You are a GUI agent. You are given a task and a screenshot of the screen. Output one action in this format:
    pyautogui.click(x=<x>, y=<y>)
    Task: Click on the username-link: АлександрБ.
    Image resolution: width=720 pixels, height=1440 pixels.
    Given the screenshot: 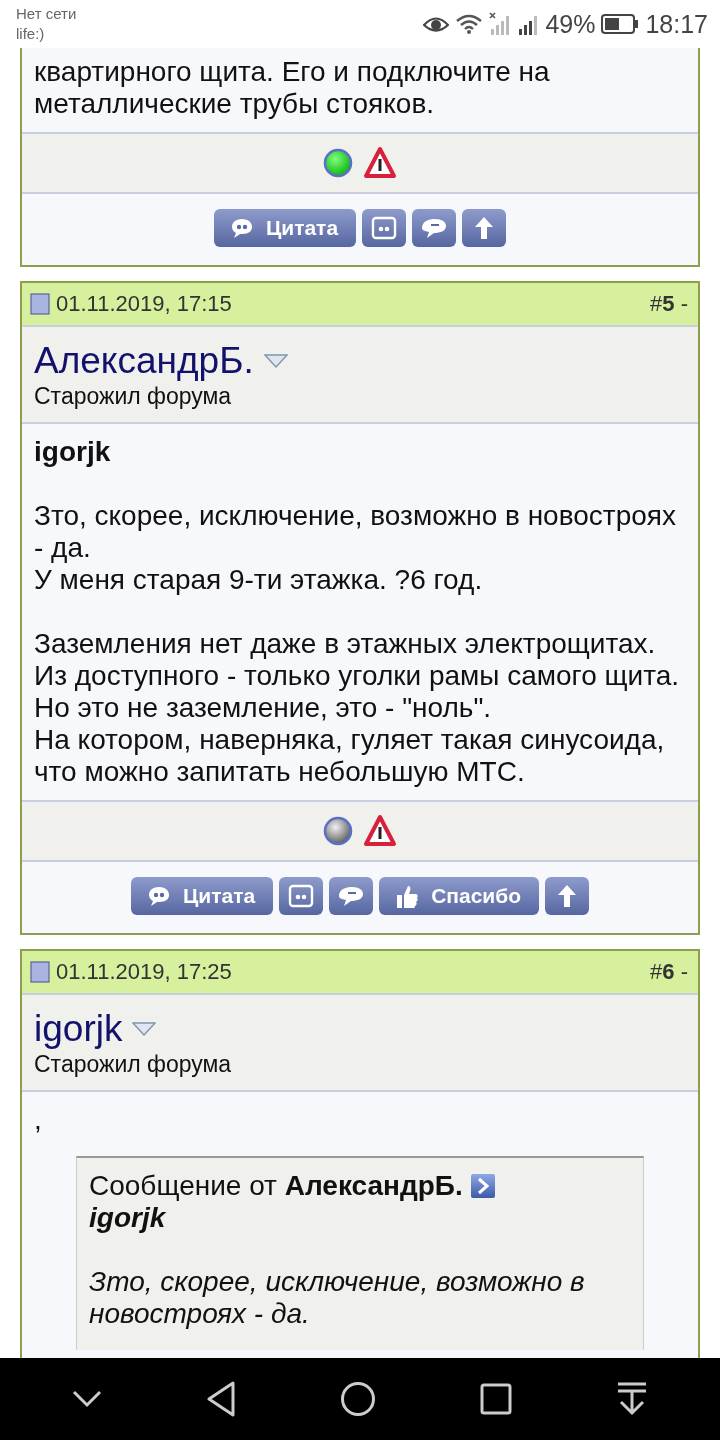 What is the action you would take?
    pyautogui.click(x=144, y=361)
    